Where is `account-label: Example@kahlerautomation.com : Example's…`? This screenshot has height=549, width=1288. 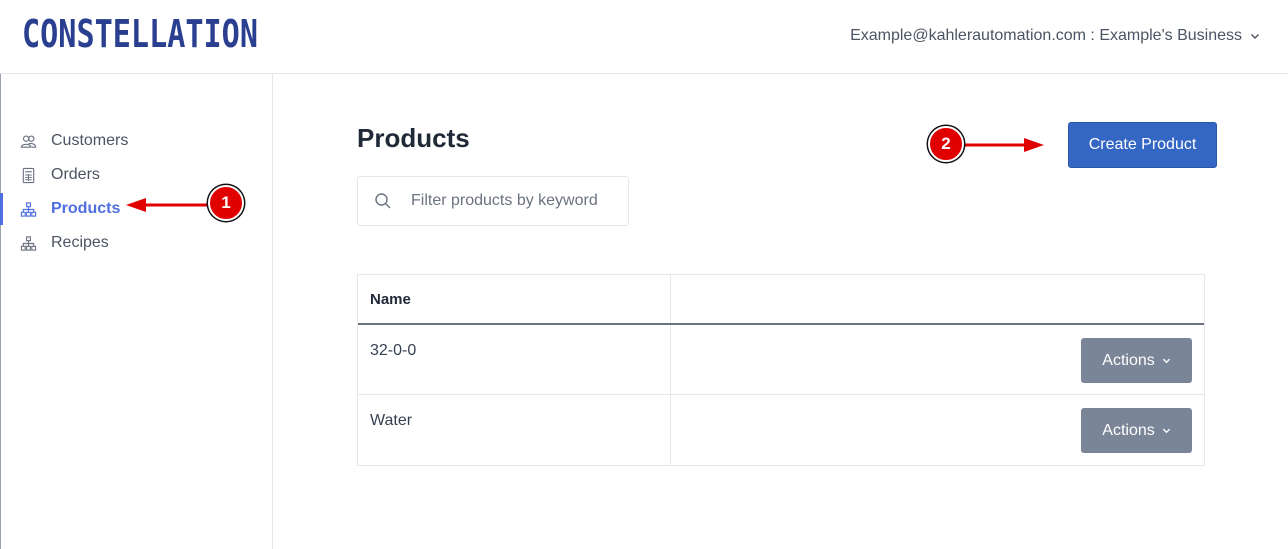 account-label: Example@kahlerautomation.com : Example's… is located at coordinates (1046, 35).